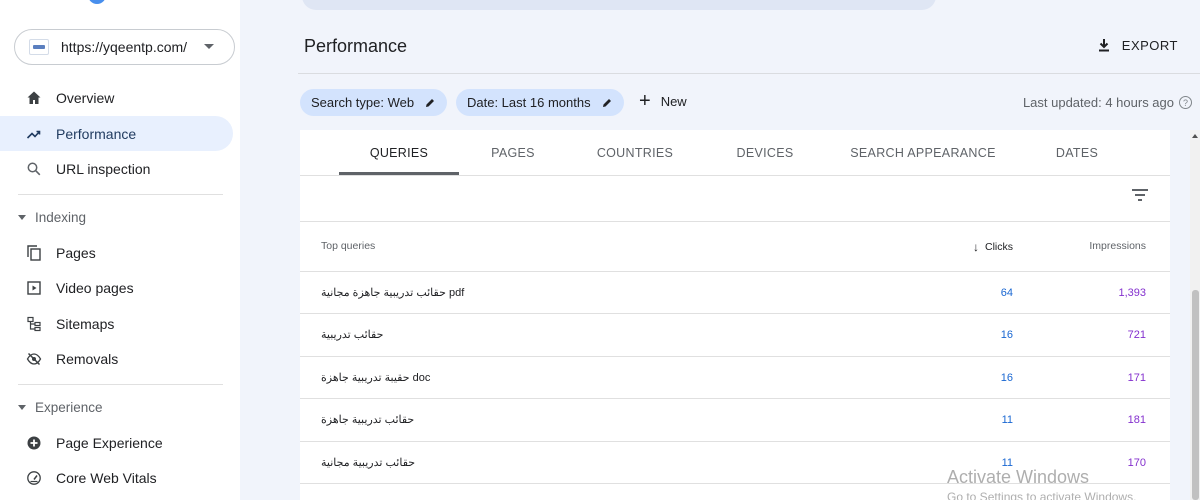  What do you see at coordinates (367, 419) in the screenshot?
I see `table-row-query: حقائب تدريبية جاهزة` at bounding box center [367, 419].